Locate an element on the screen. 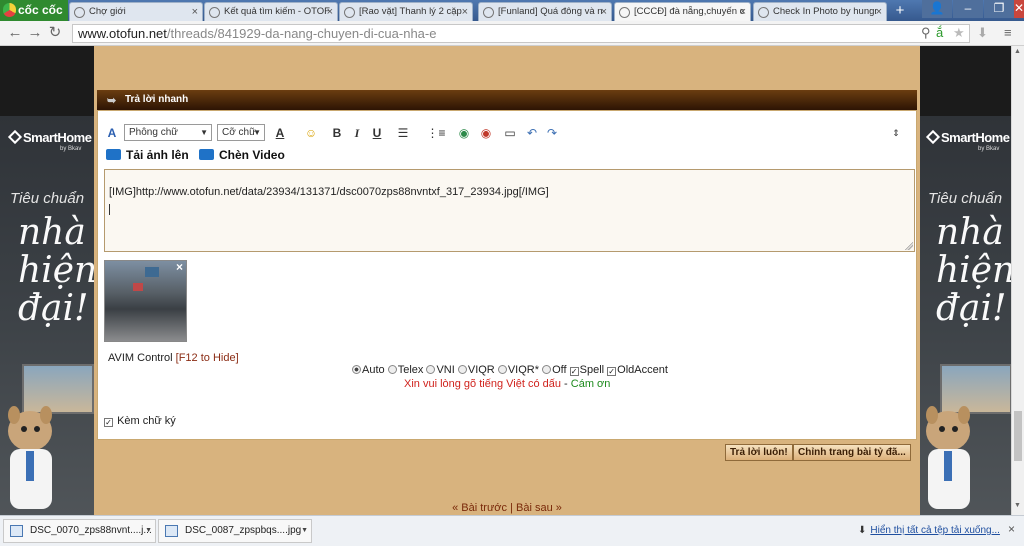 This screenshot has width=1024, height=546. bold-icon: B is located at coordinates (337, 133).